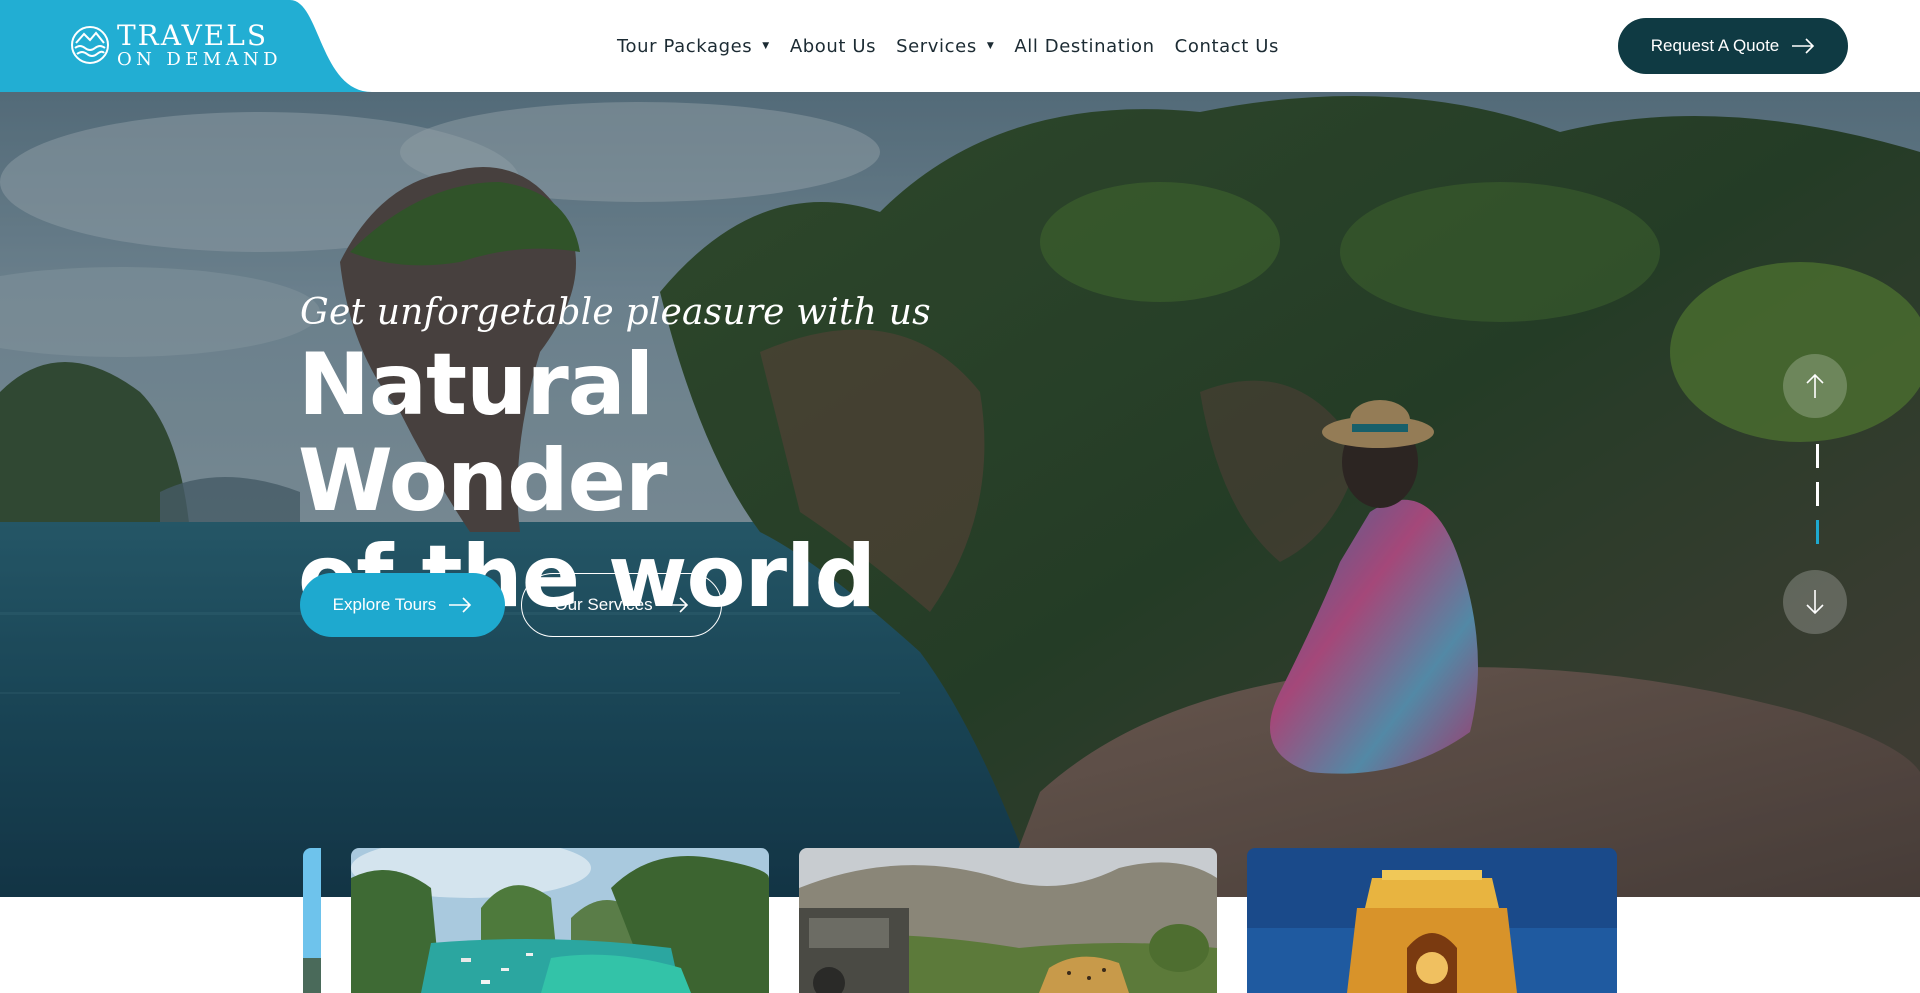 The width and height of the screenshot is (1920, 993). I want to click on nav-item-tour-packages: Tour Packages ▼, so click(693, 46).